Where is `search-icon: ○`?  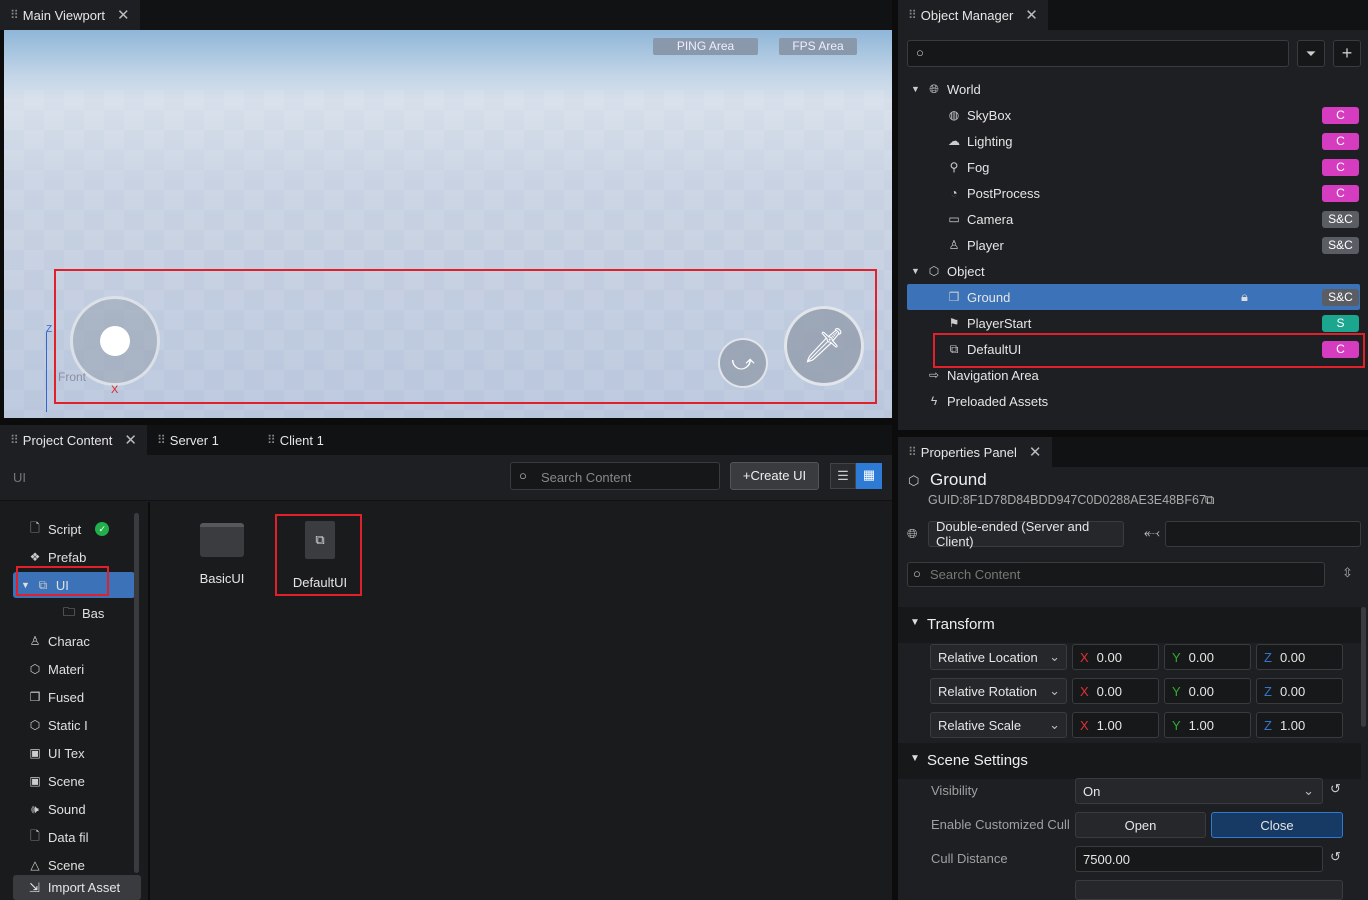 search-icon: ○ is located at coordinates (917, 573).